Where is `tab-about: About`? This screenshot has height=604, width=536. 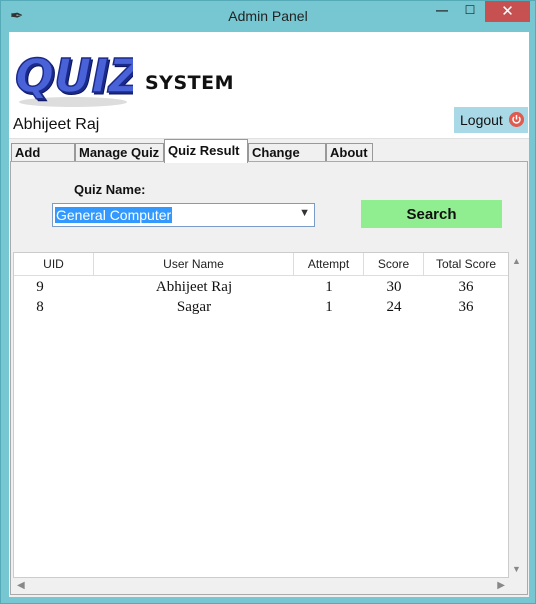 tab-about: About is located at coordinates (349, 152).